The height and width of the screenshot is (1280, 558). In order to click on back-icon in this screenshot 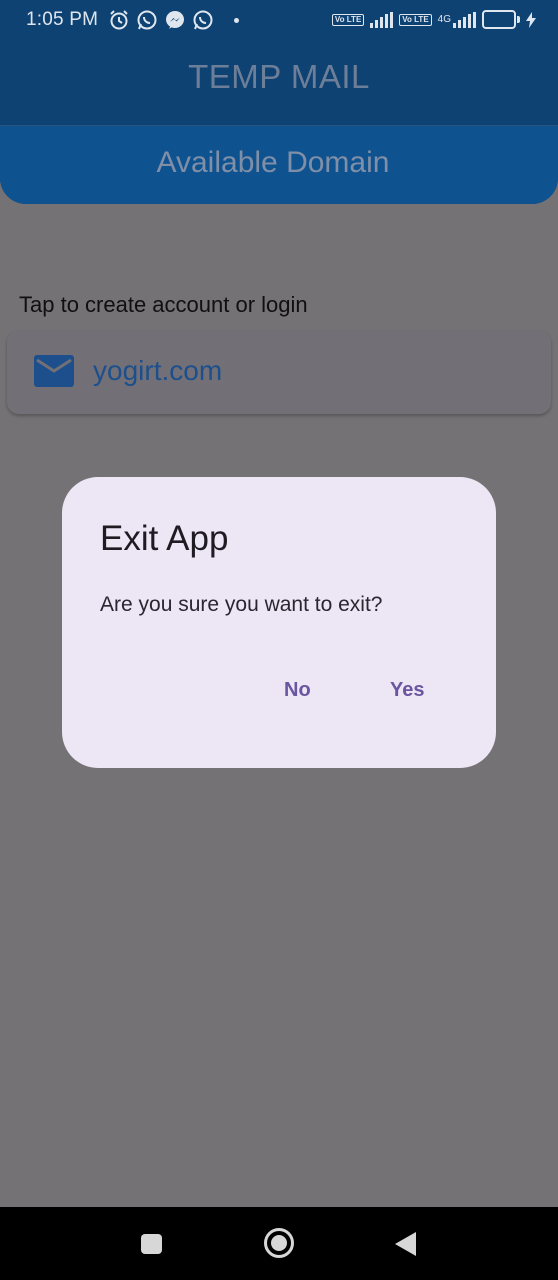, I will do `click(405, 1244)`.